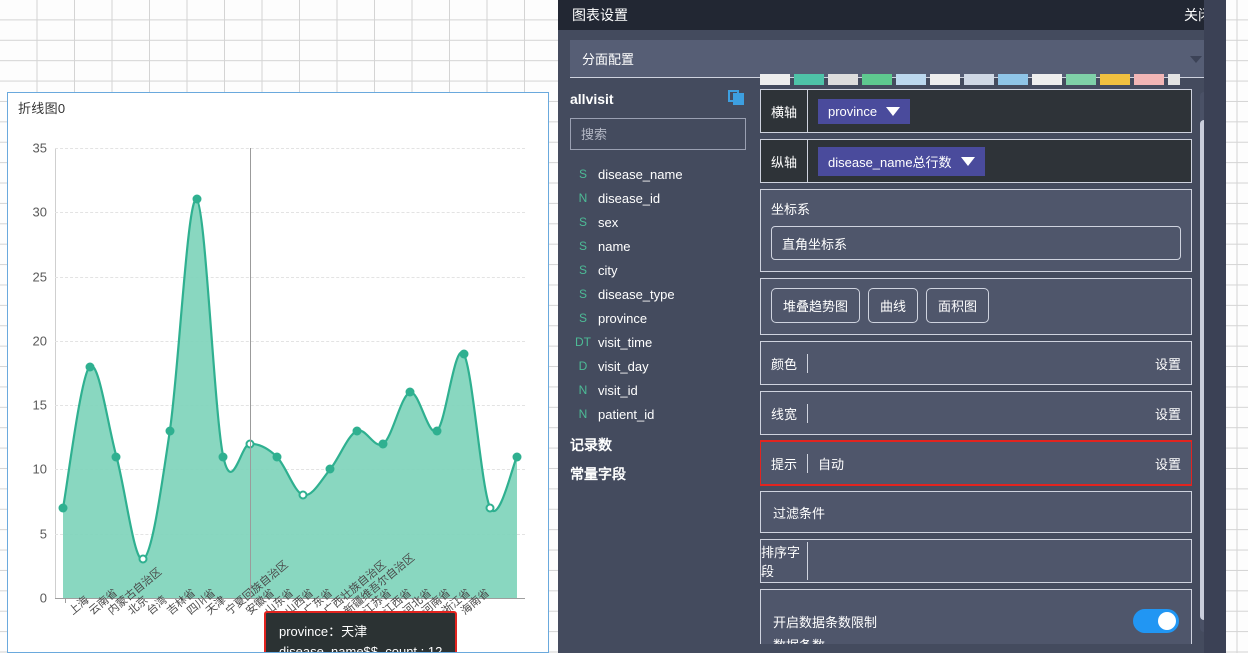 The width and height of the screenshot is (1248, 653). What do you see at coordinates (323, 631) in the screenshot?
I see `tooltip-line-1: province：天津` at bounding box center [323, 631].